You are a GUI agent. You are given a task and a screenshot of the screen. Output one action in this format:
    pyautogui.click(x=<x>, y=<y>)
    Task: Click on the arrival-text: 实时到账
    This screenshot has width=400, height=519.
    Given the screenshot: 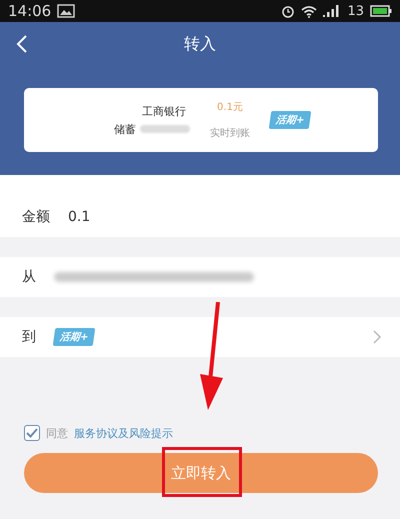 What is the action you would take?
    pyautogui.click(x=230, y=133)
    